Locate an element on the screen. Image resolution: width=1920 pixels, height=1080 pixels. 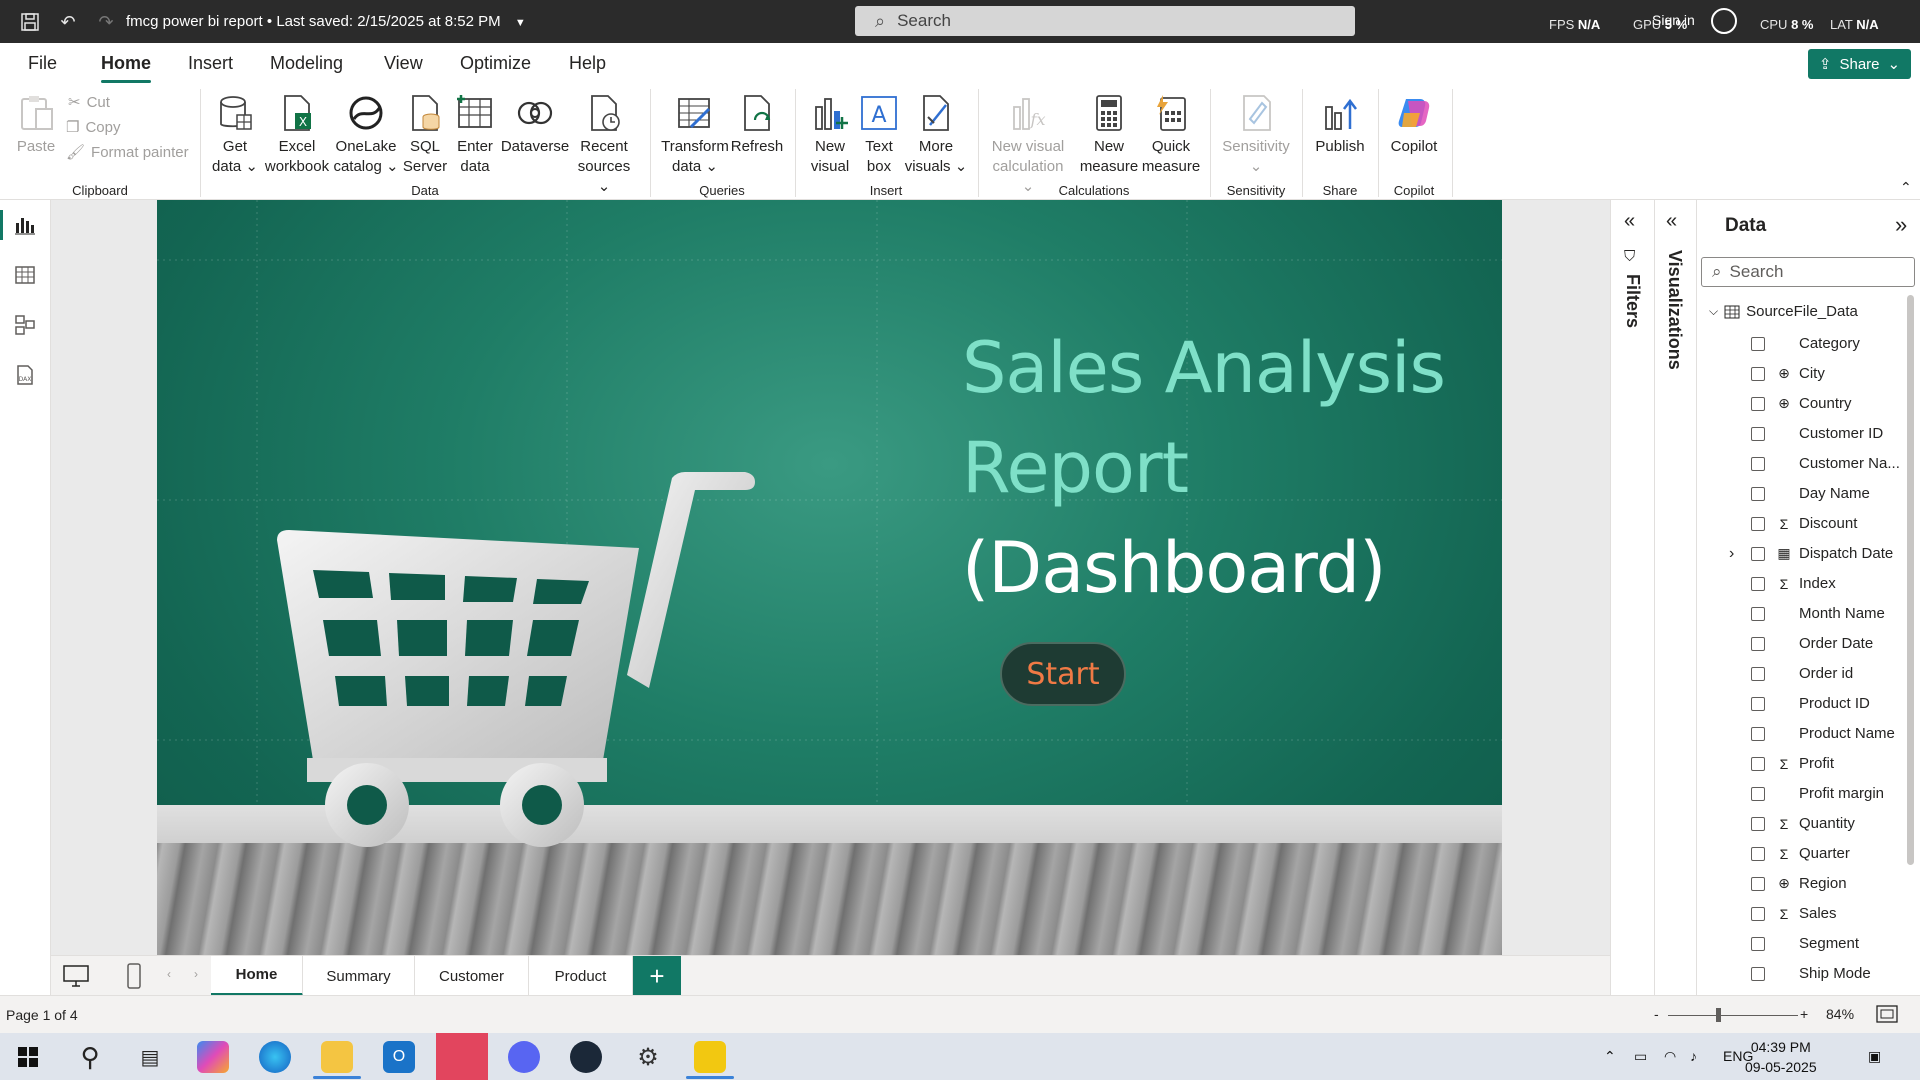
expand-filters-icon: « is located at coordinates (1629, 221).